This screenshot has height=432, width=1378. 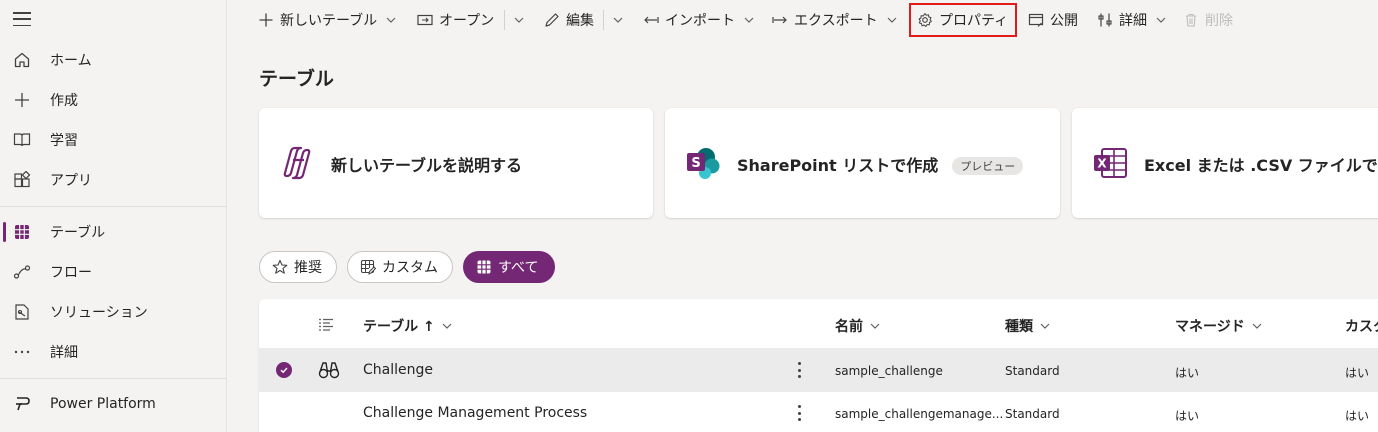 I want to click on nav-item-flows: フロー, so click(x=113, y=272).